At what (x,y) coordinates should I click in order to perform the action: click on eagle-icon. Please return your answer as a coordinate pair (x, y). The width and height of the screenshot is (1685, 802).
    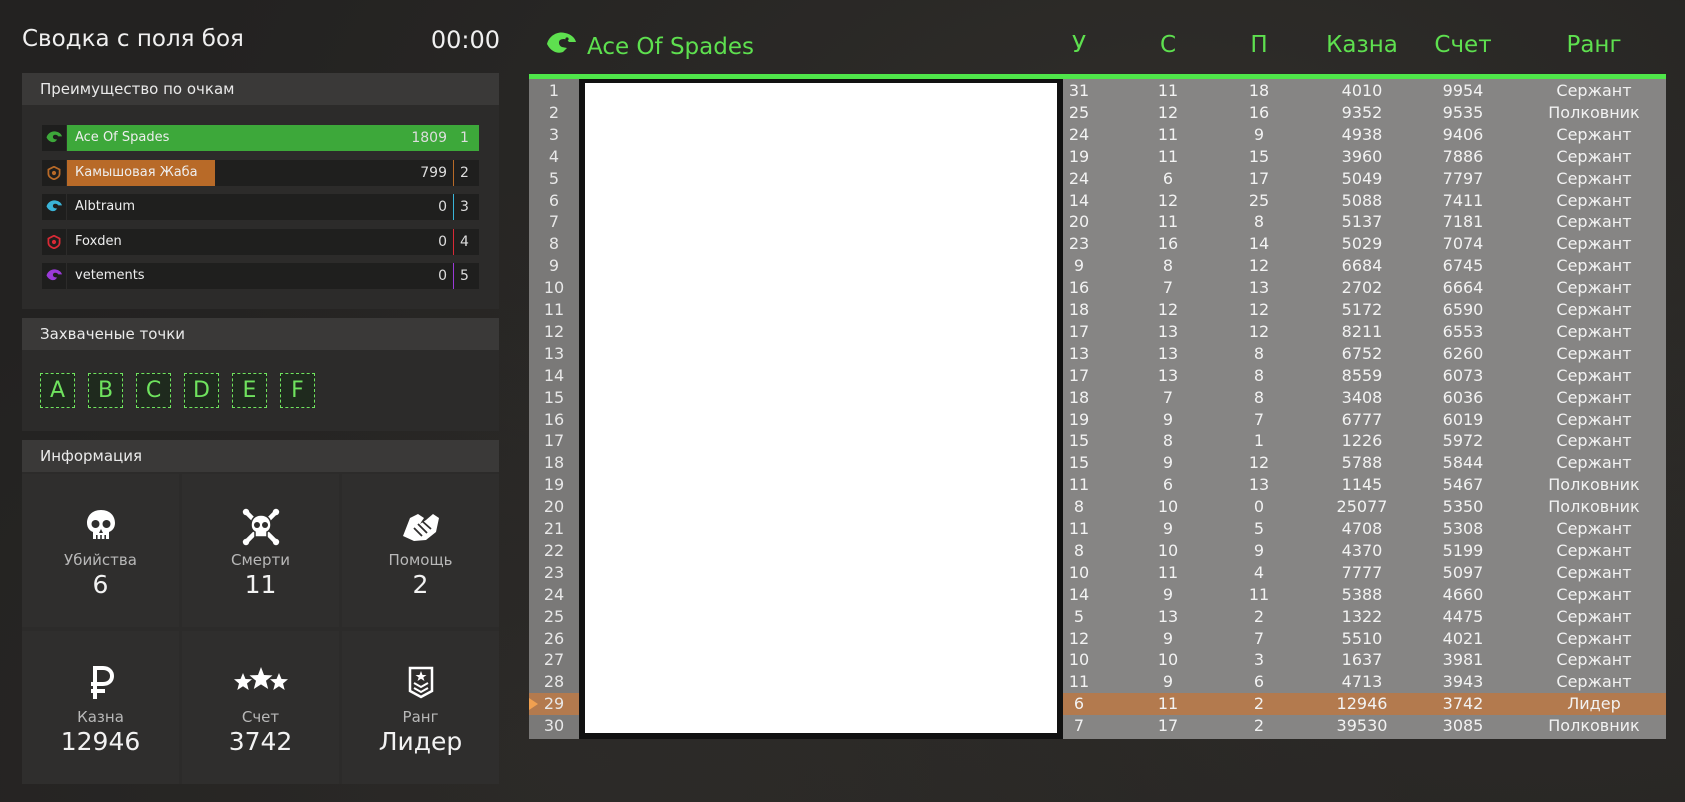
    Looking at the image, I should click on (54, 207).